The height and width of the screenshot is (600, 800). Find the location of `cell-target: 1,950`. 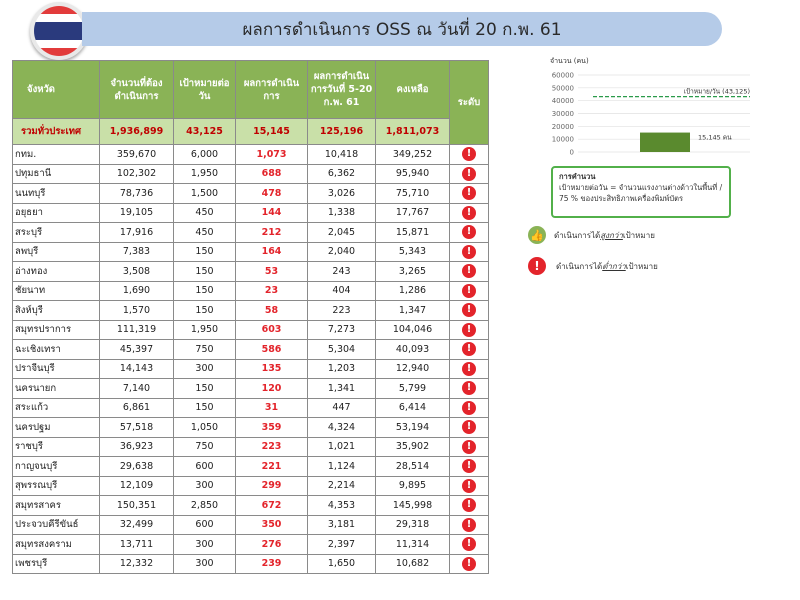

cell-target: 1,950 is located at coordinates (204, 329).